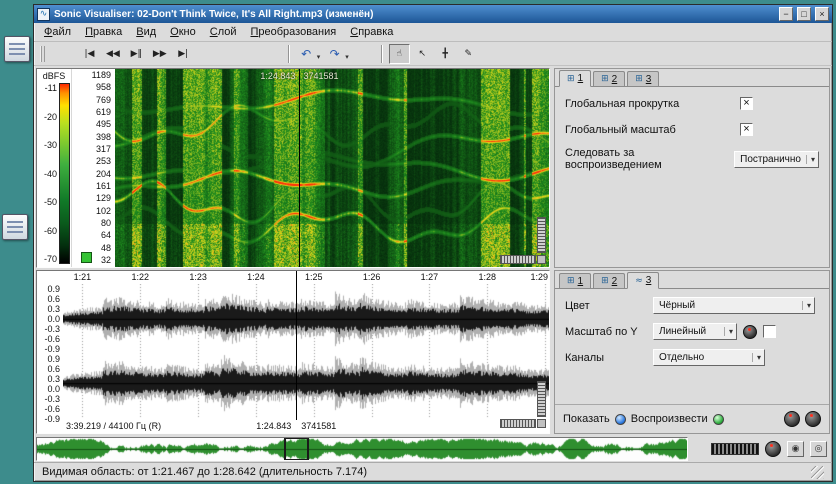 The image size is (836, 484). Describe the element at coordinates (371, 32) in the screenshot. I see `menu-item: Справка` at that location.